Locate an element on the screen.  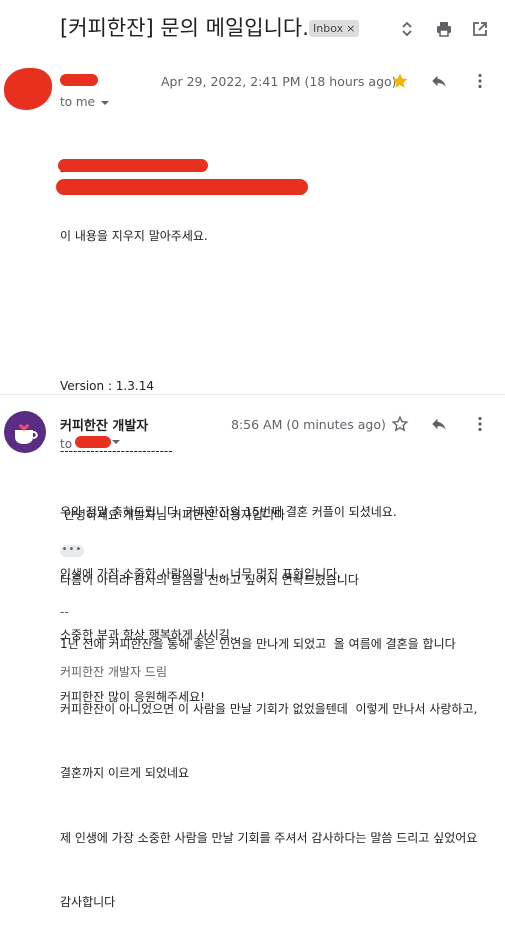
inbox-label-badge: Inbox × is located at coordinates (334, 28).